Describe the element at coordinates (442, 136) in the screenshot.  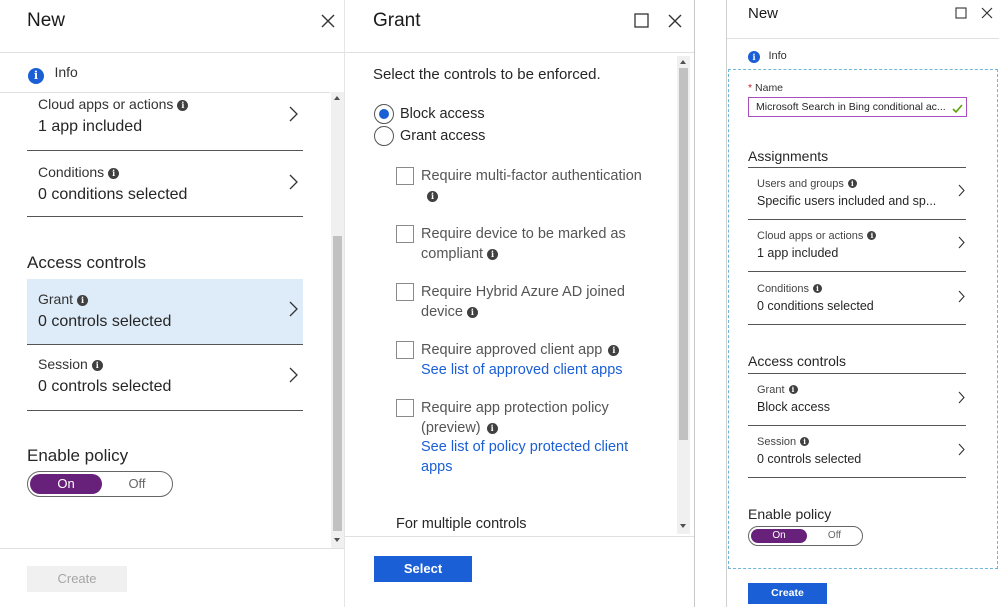
I see `grant-access-label: Grant access` at that location.